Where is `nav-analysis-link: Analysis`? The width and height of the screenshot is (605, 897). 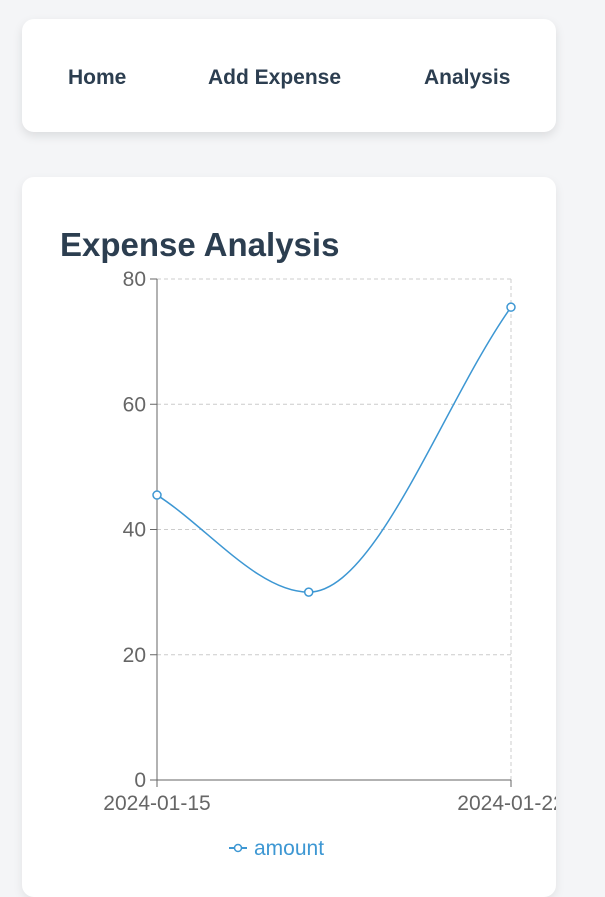
nav-analysis-link: Analysis is located at coordinates (467, 78).